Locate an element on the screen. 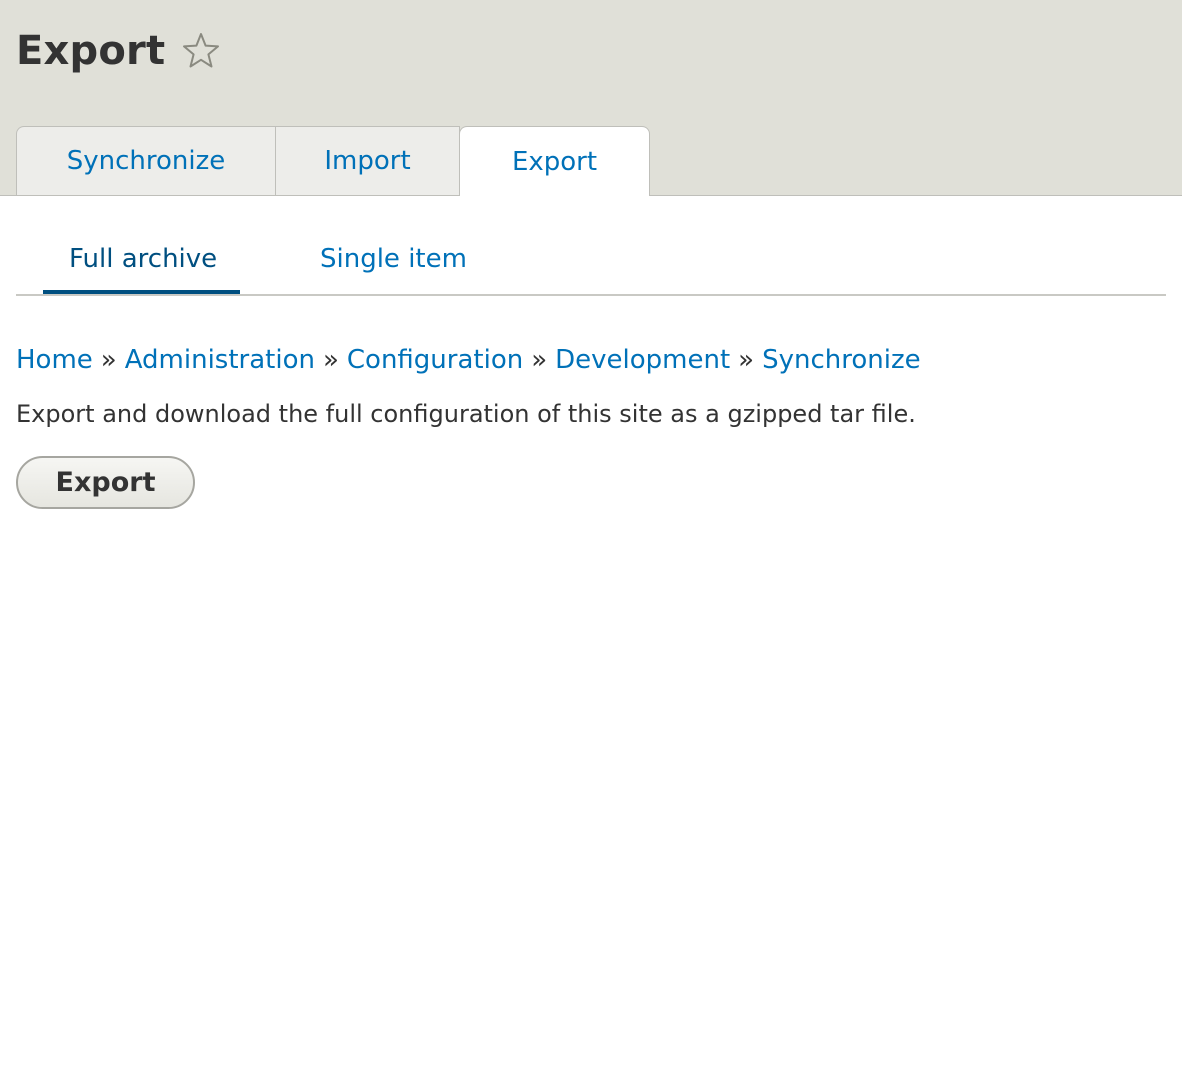  tab-export: Export is located at coordinates (554, 161).